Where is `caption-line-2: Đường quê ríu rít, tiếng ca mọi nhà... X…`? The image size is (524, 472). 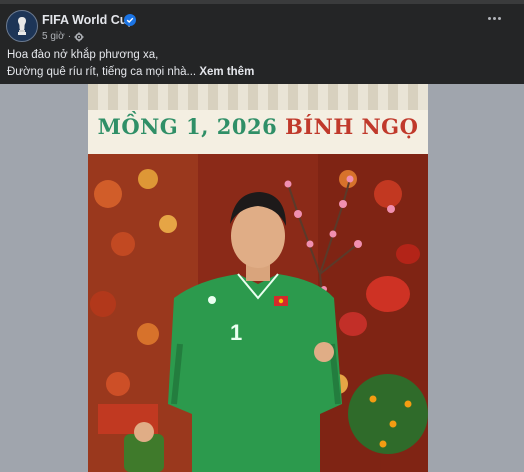 caption-line-2: Đường quê ríu rít, tiếng ca mọi nhà... X… is located at coordinates (130, 72).